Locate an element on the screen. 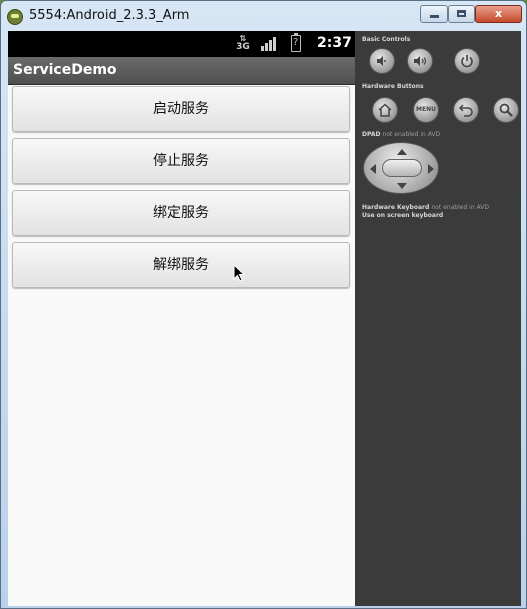  keyboard-hint: Use on screen keyboard is located at coordinates (403, 215).